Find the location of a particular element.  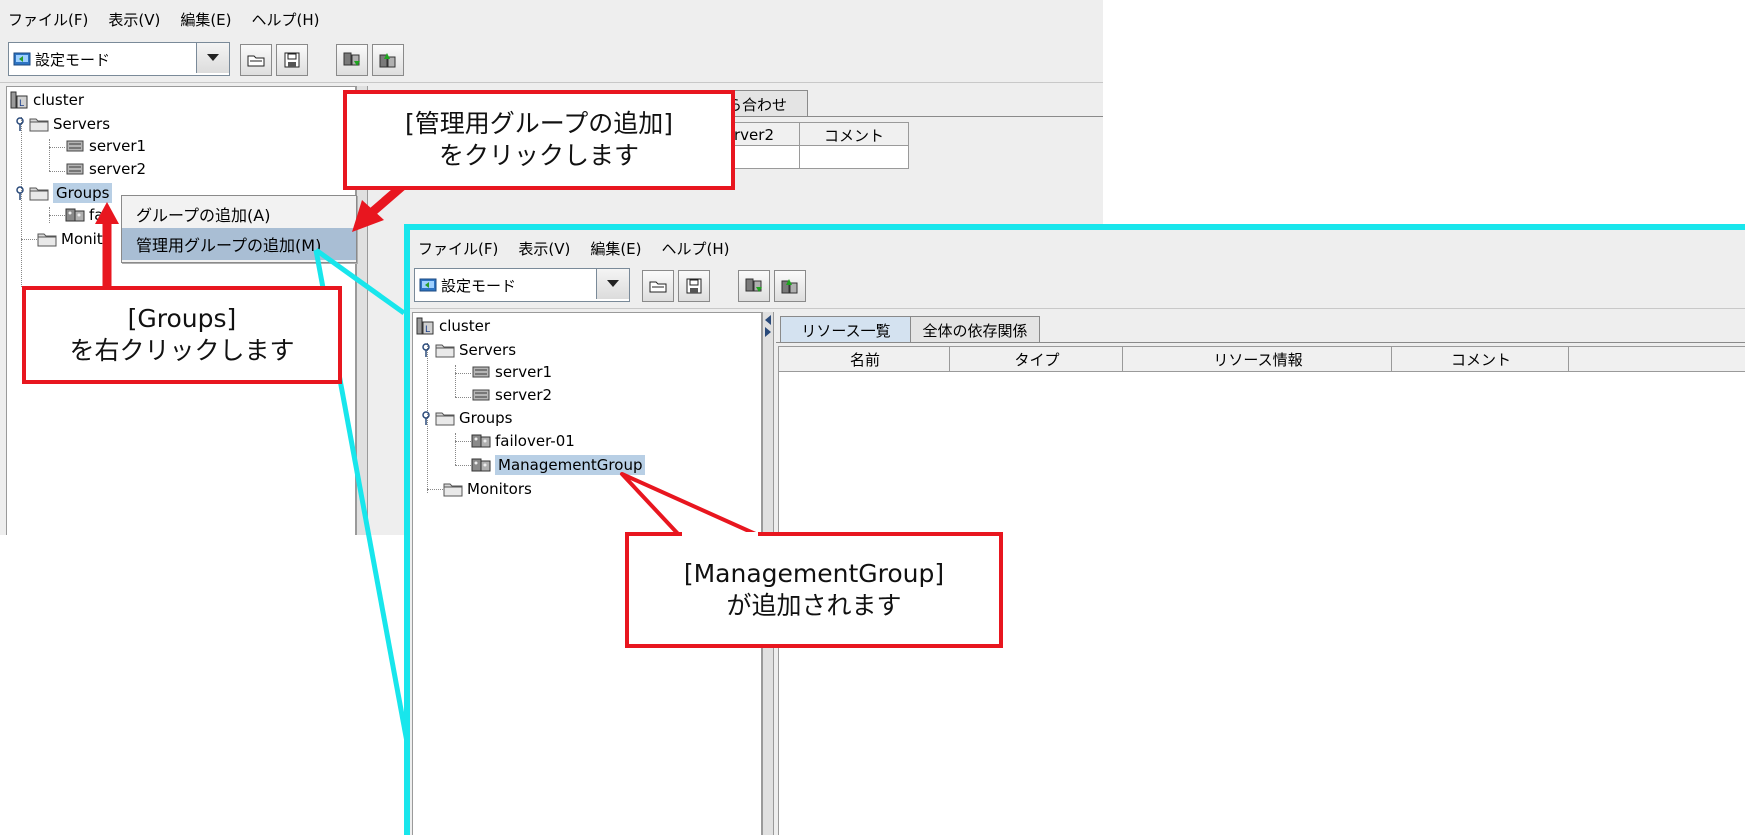

back-tree-root: cluster is located at coordinates (46, 100).